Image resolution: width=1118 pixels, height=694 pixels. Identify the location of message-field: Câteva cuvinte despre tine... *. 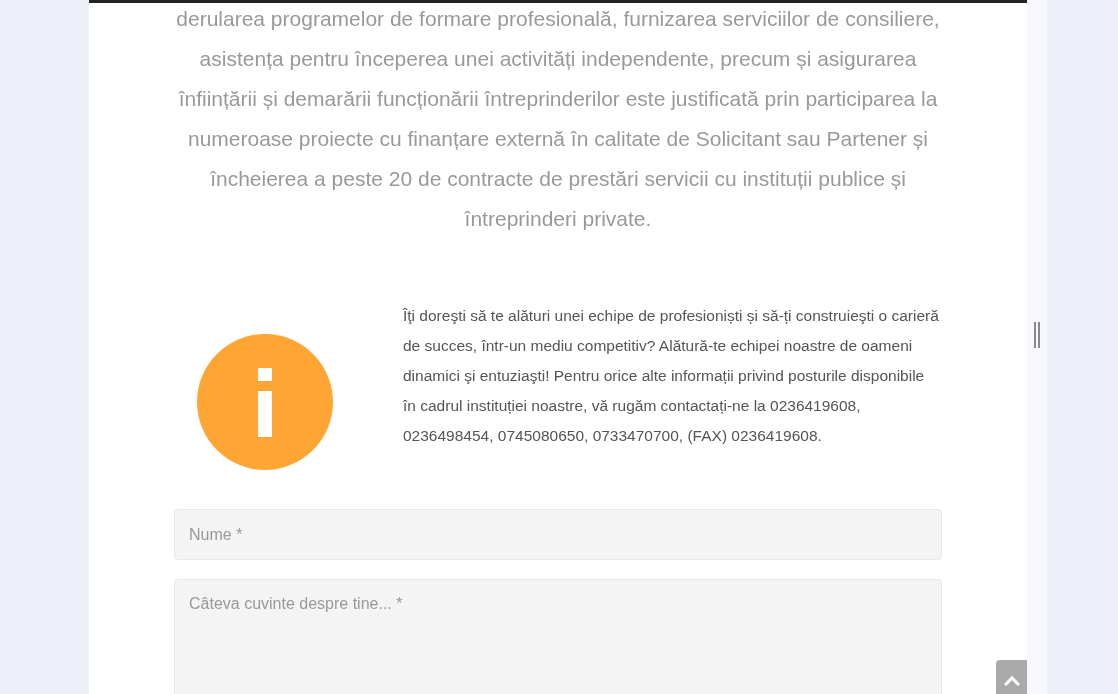
(558, 636).